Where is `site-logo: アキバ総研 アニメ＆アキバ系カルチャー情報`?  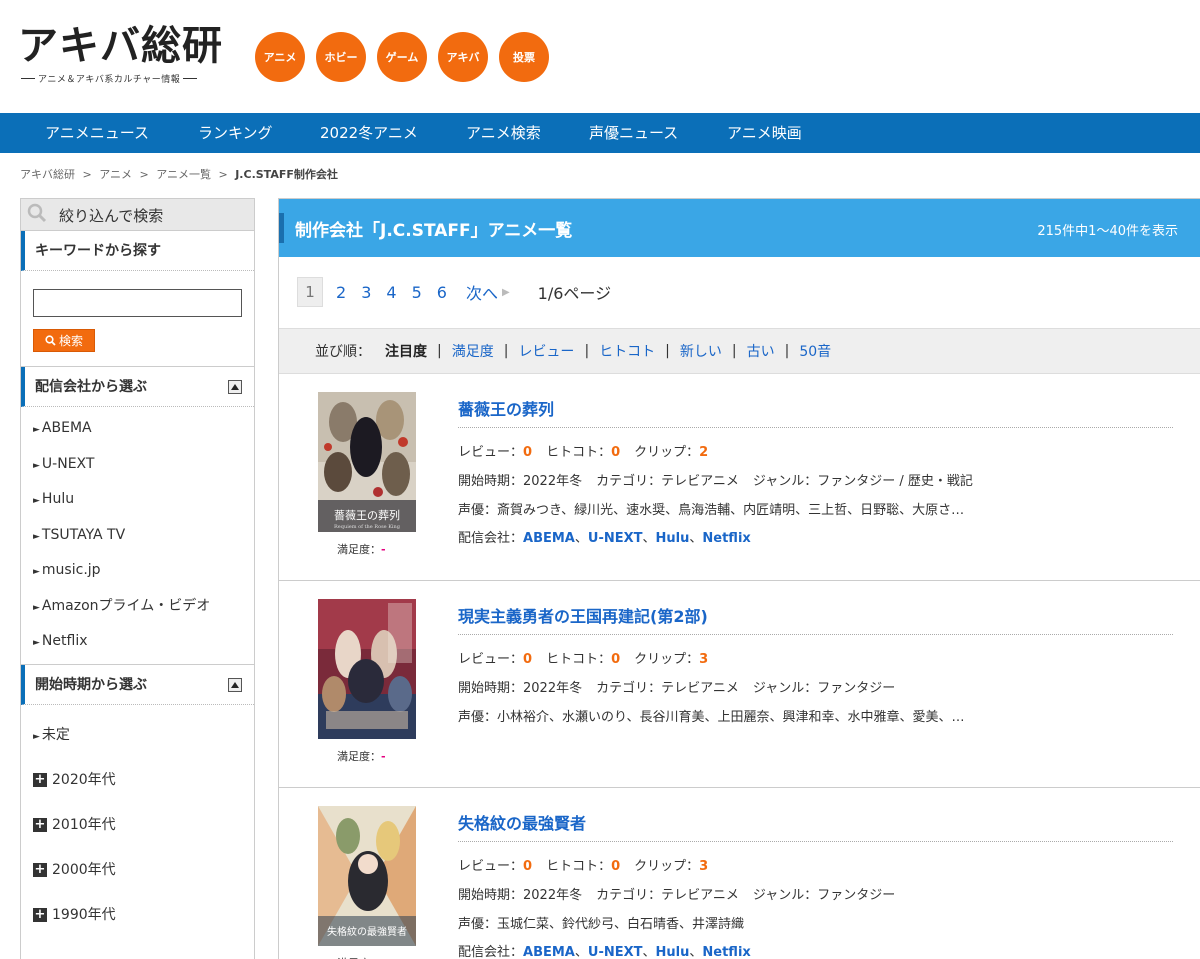 site-logo: アキバ総研 アニメ＆アキバ系カルチャー情報 is located at coordinates (125, 56).